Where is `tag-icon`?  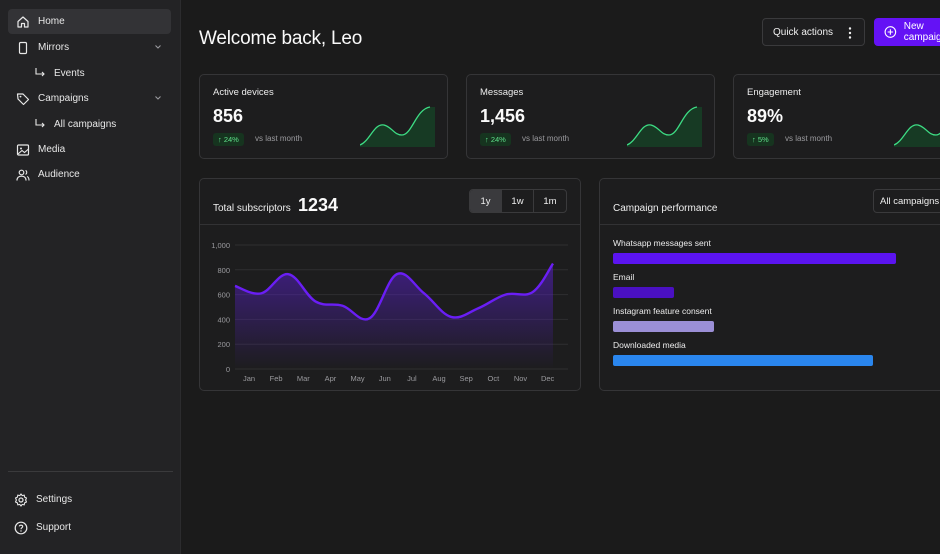
tag-icon is located at coordinates (23, 99).